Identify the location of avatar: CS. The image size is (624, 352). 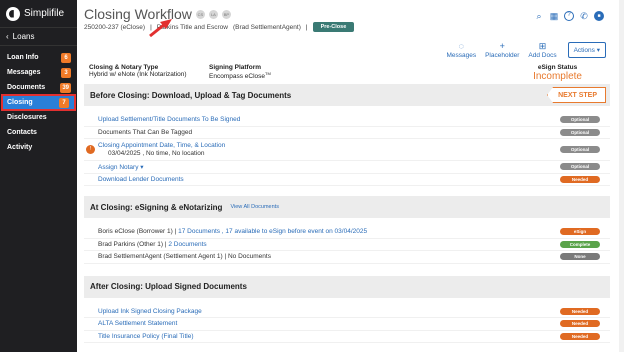
(200, 14).